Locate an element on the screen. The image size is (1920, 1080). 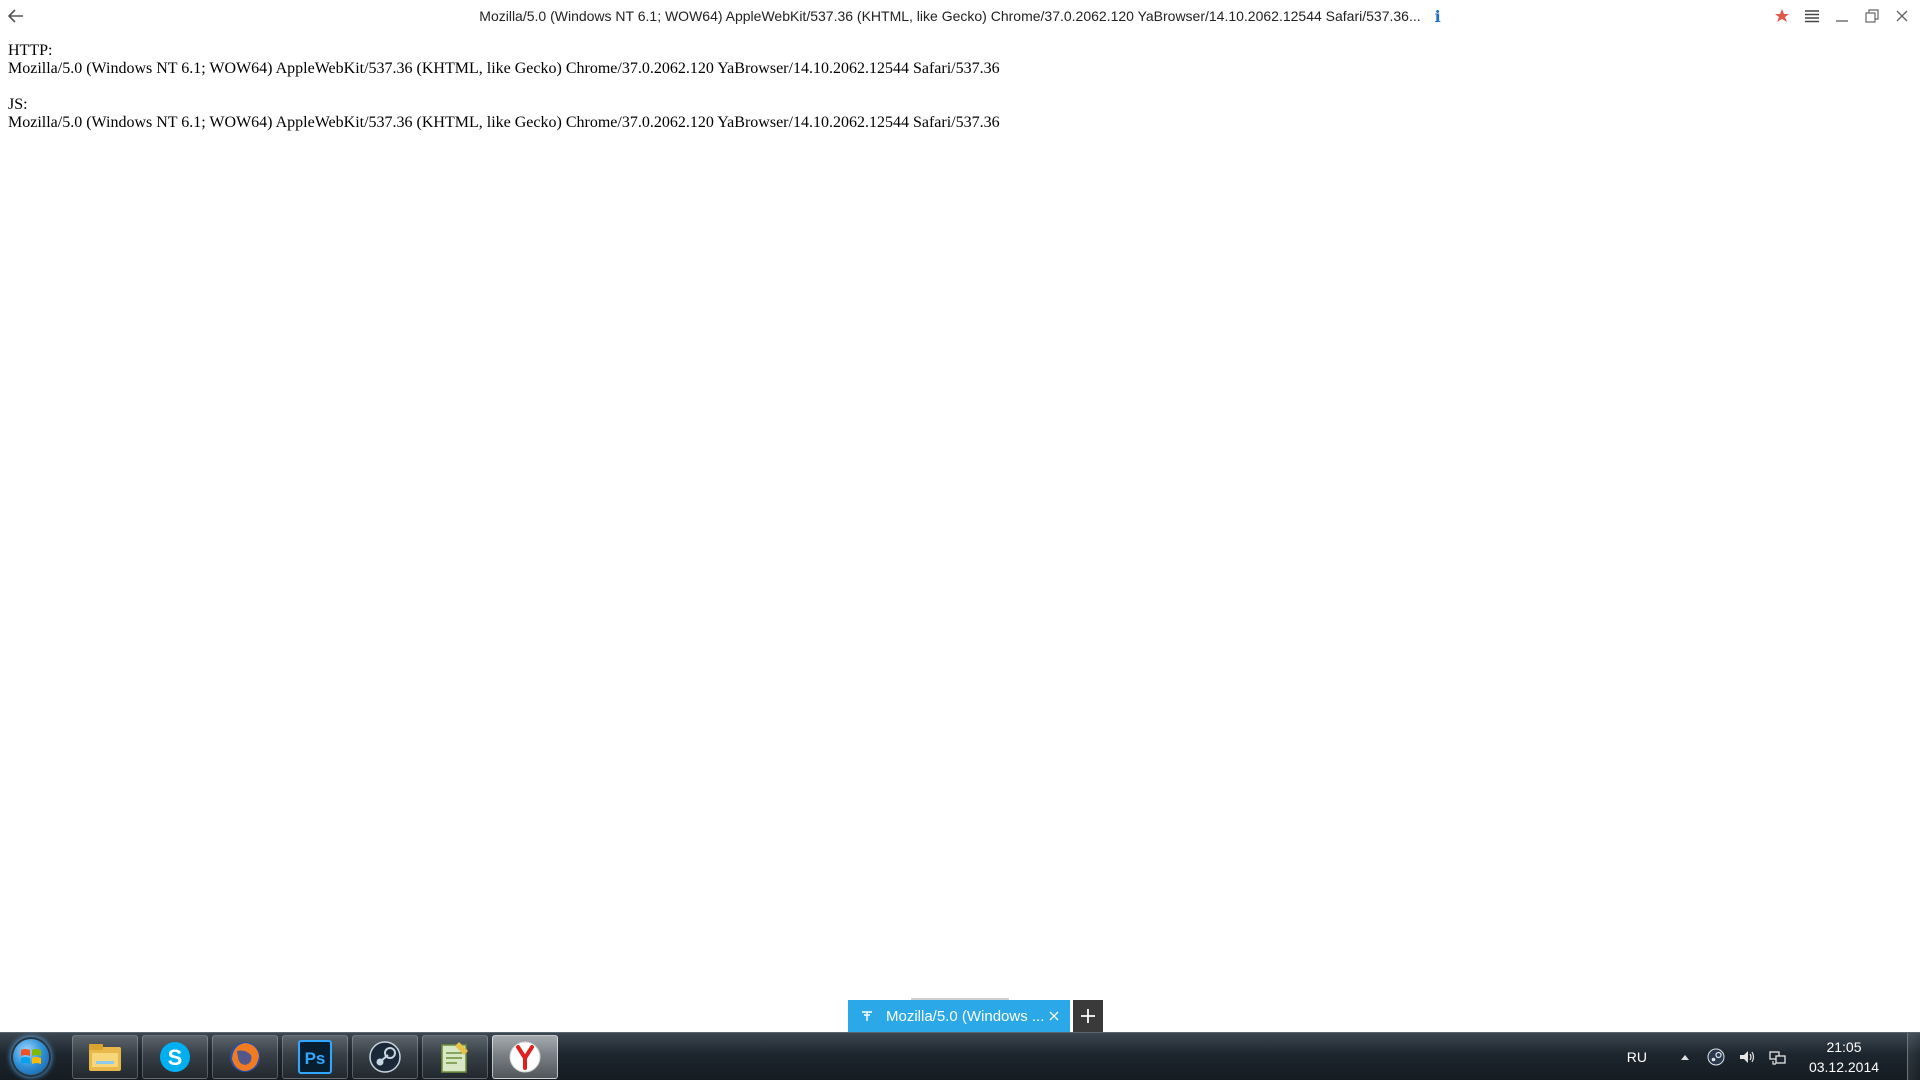
protect-button is located at coordinates (1782, 16).